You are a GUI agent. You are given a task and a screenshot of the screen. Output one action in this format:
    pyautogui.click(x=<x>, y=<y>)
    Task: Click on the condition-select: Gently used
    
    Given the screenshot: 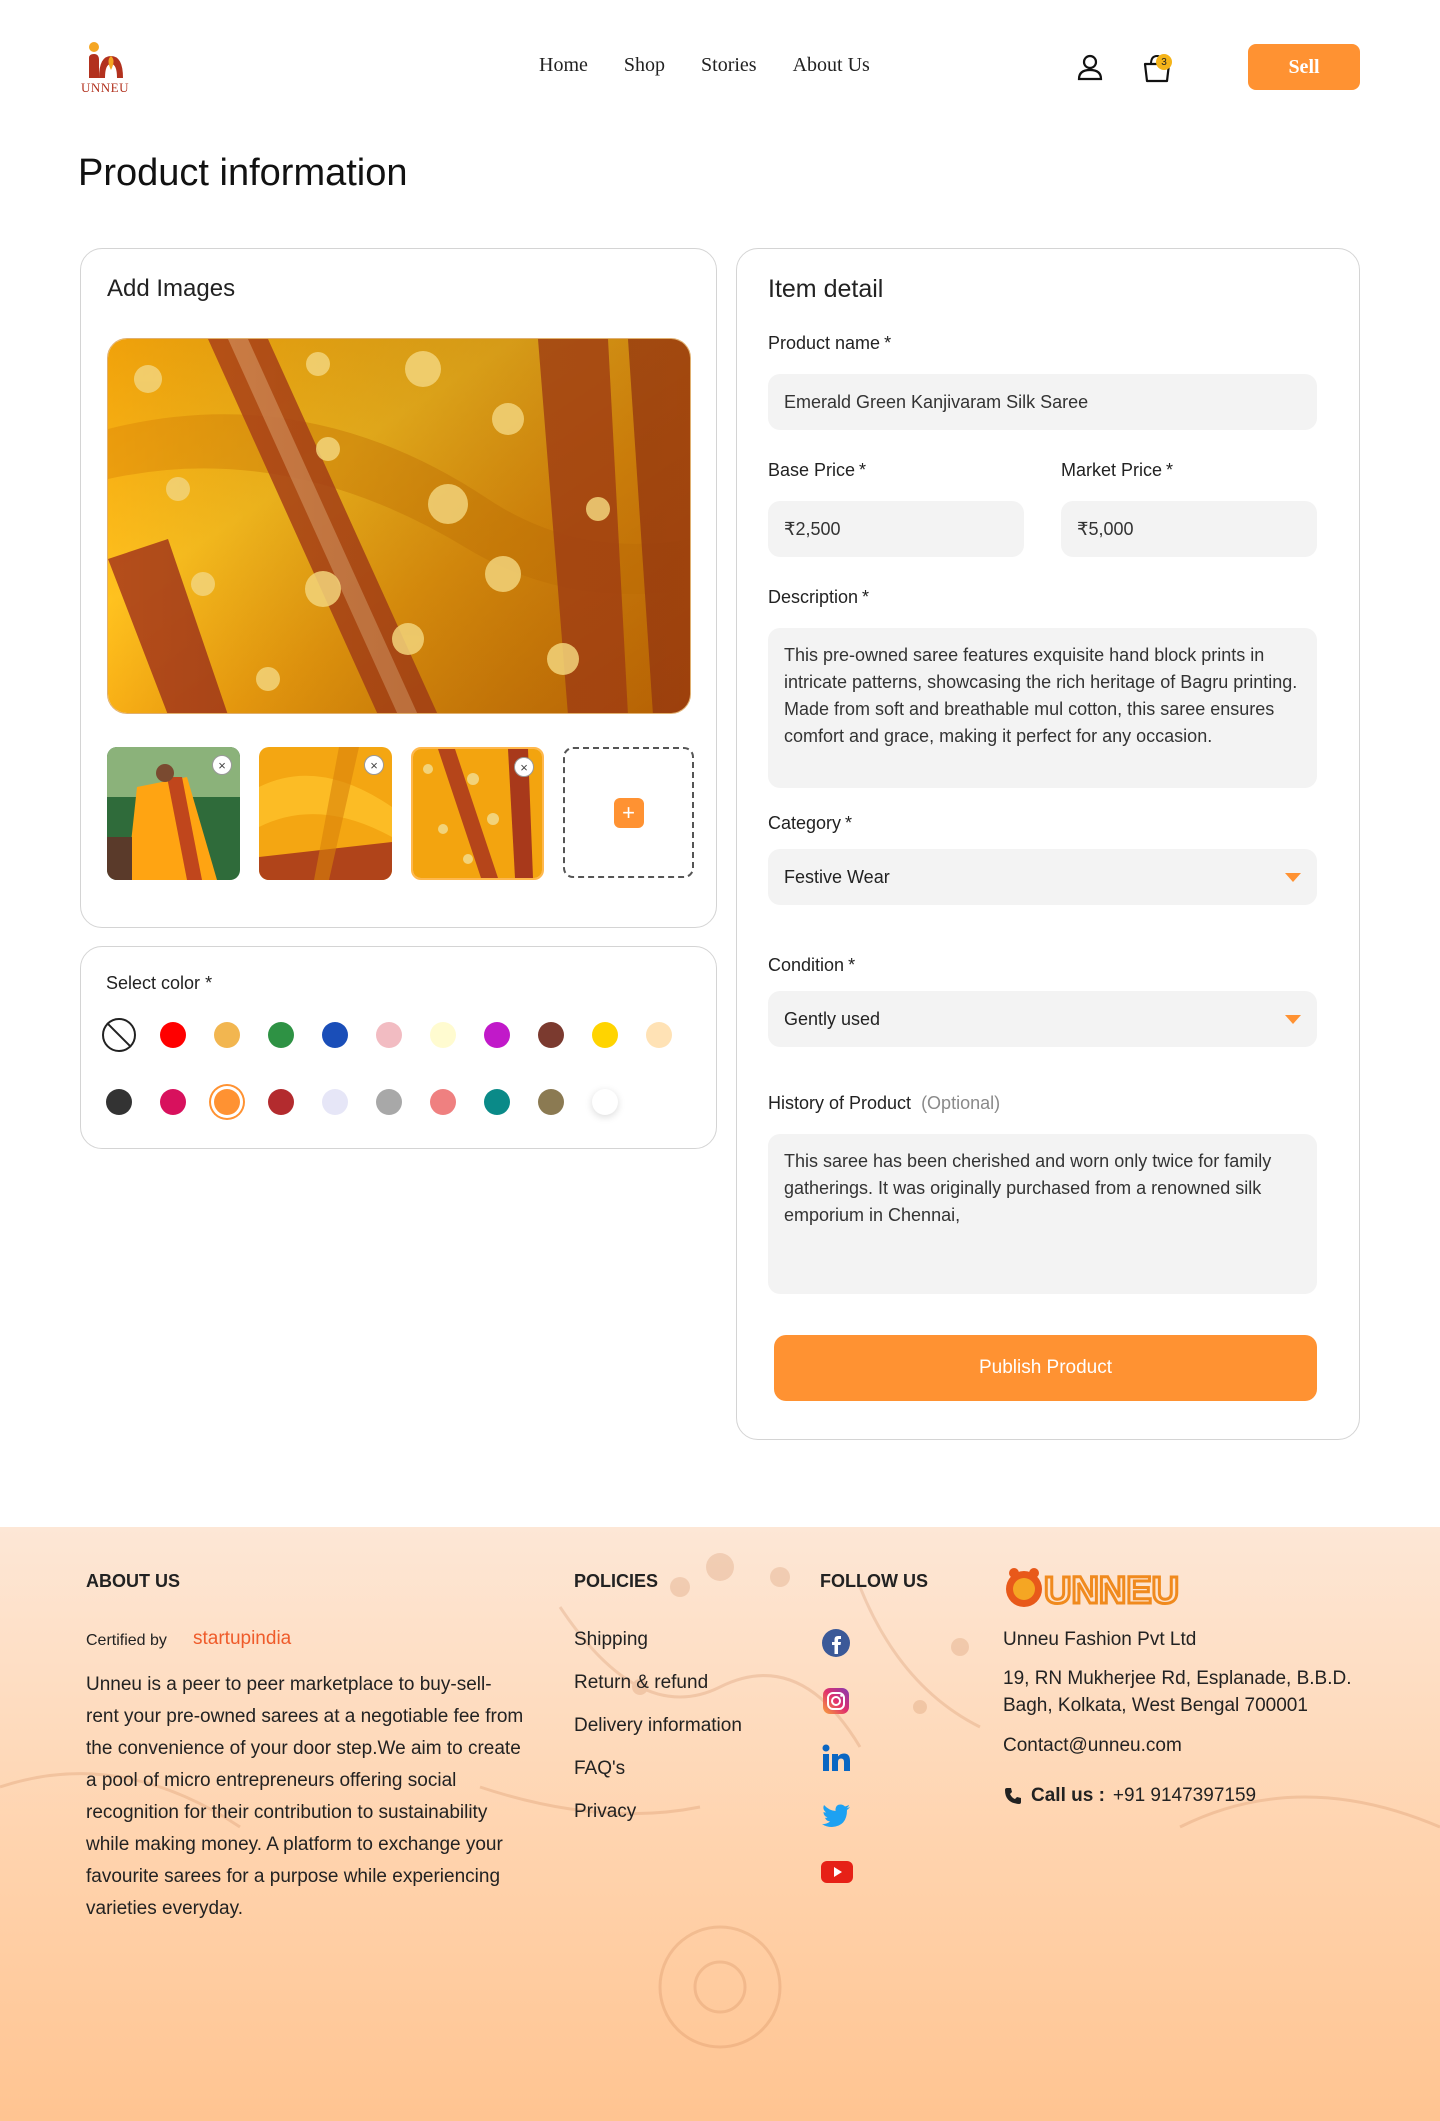 What is the action you would take?
    pyautogui.click(x=1042, y=1019)
    